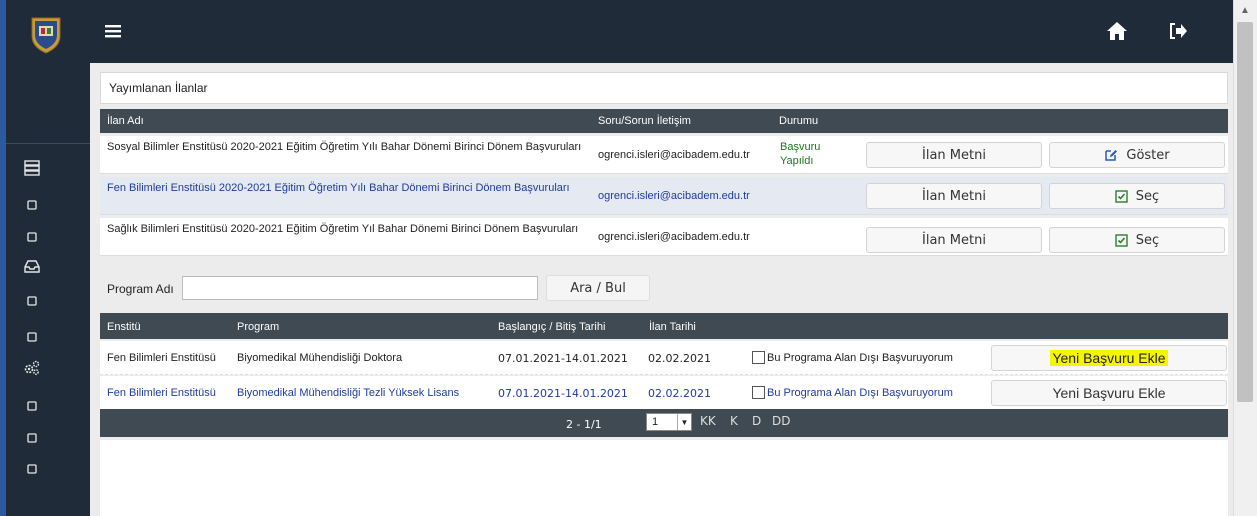 The height and width of the screenshot is (516, 1257). I want to click on scroll-thumb, so click(1245, 212).